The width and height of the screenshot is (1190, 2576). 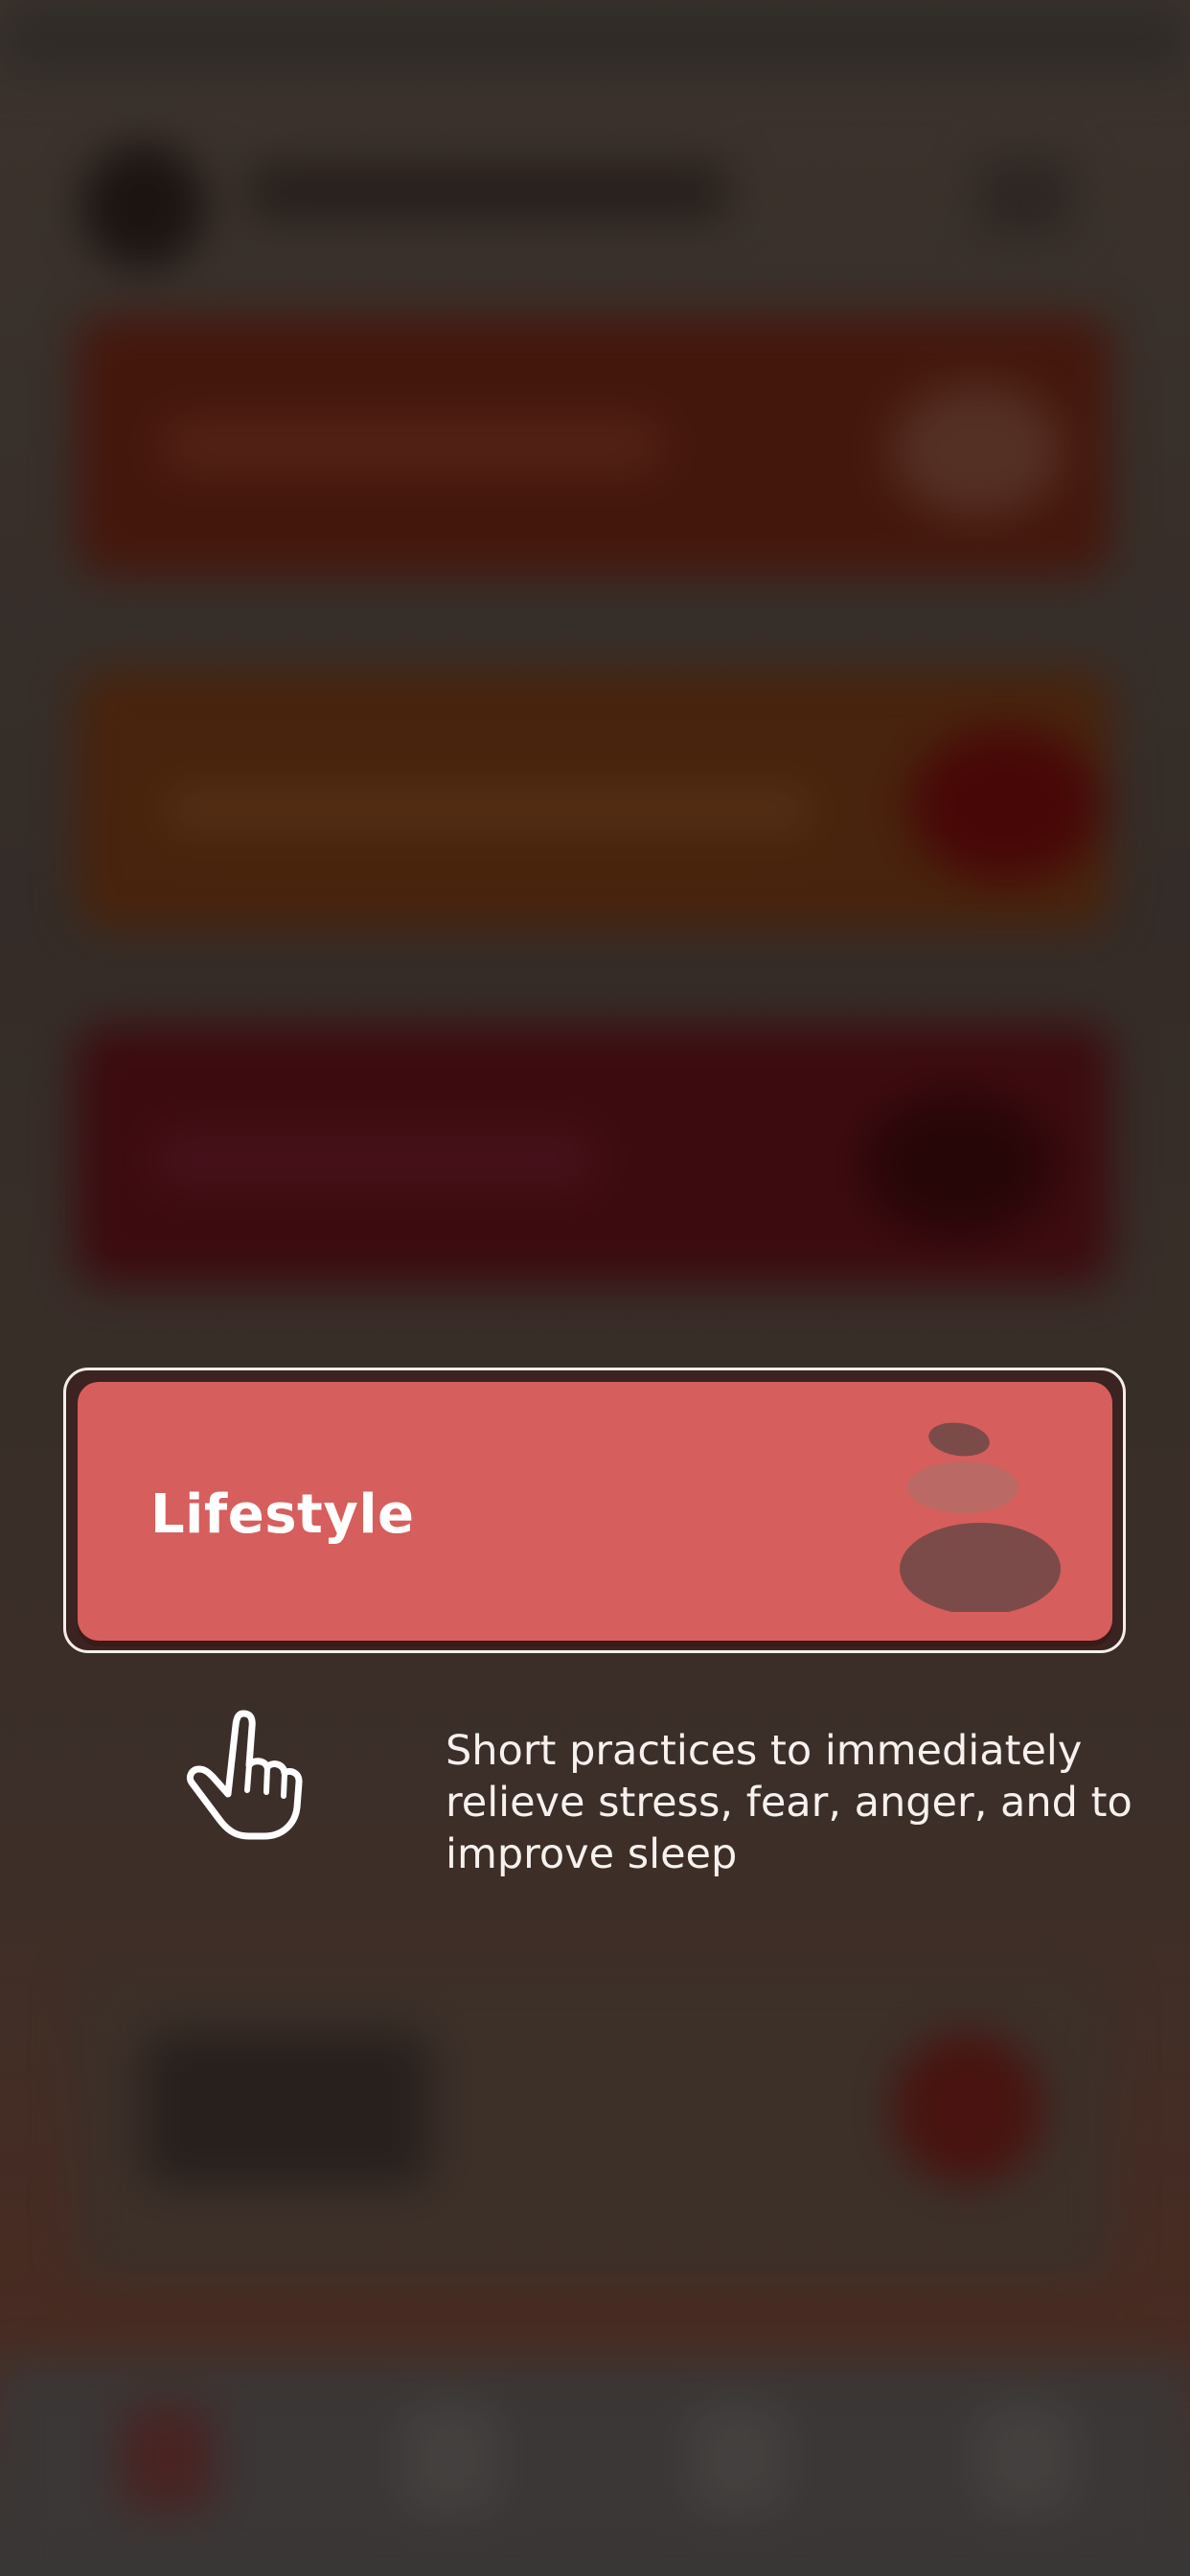 I want to click on lifestyle-card: Lifestyle, so click(x=595, y=1511).